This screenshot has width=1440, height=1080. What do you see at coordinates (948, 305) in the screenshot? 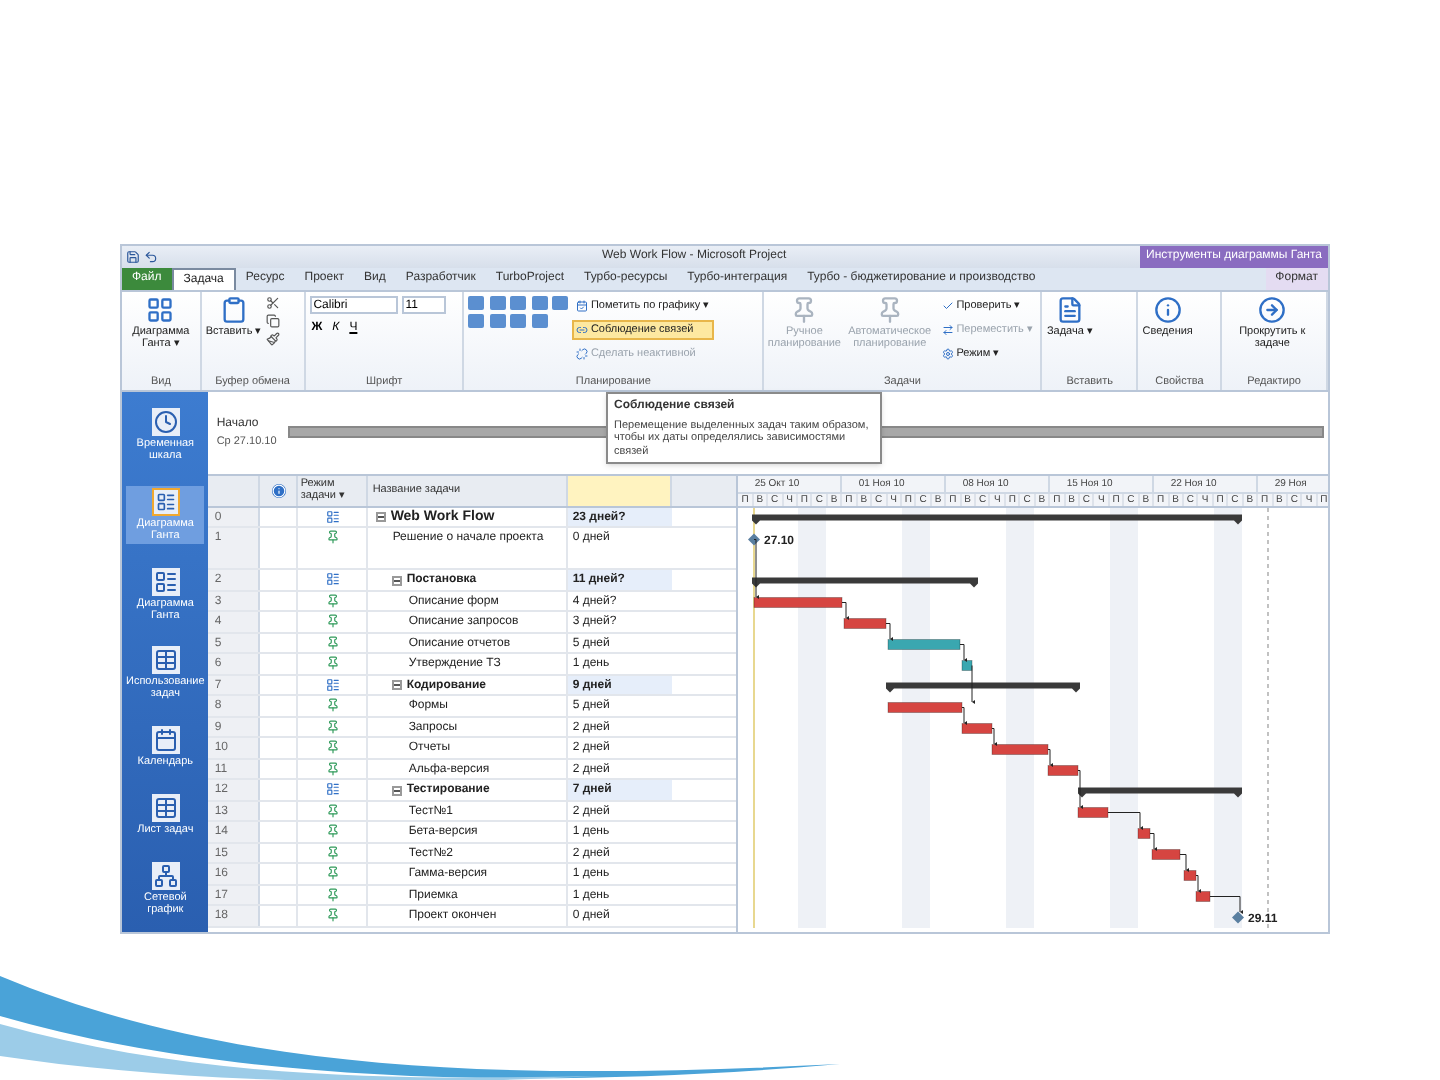
I see `check-icon` at bounding box center [948, 305].